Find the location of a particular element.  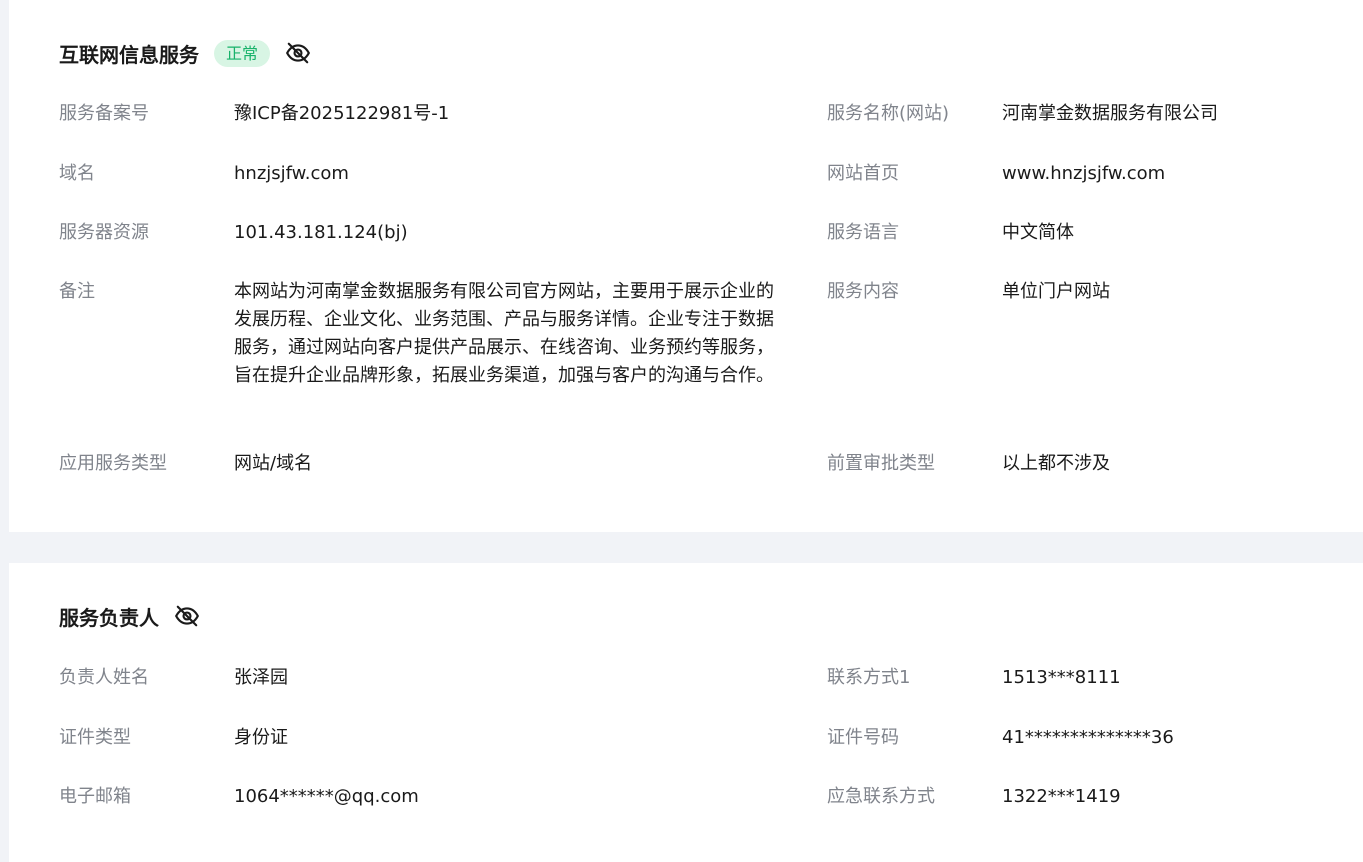

app-type-value: 网站/域名 is located at coordinates (273, 463).